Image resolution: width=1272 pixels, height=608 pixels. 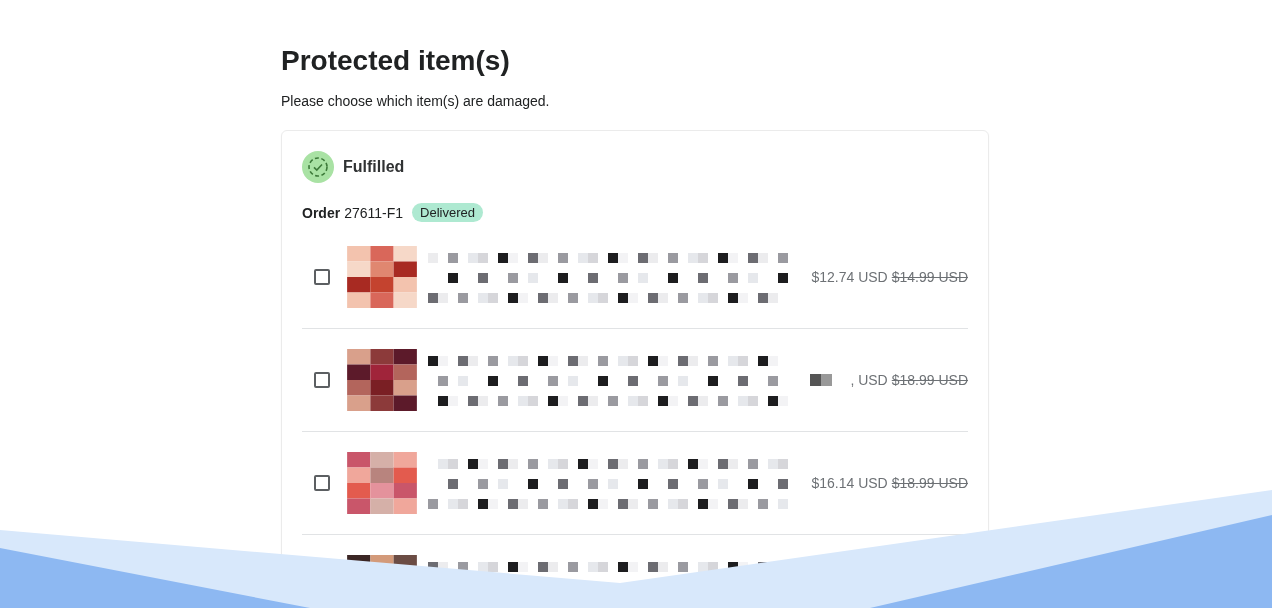 What do you see at coordinates (321, 212) in the screenshot?
I see `order-label: Order` at bounding box center [321, 212].